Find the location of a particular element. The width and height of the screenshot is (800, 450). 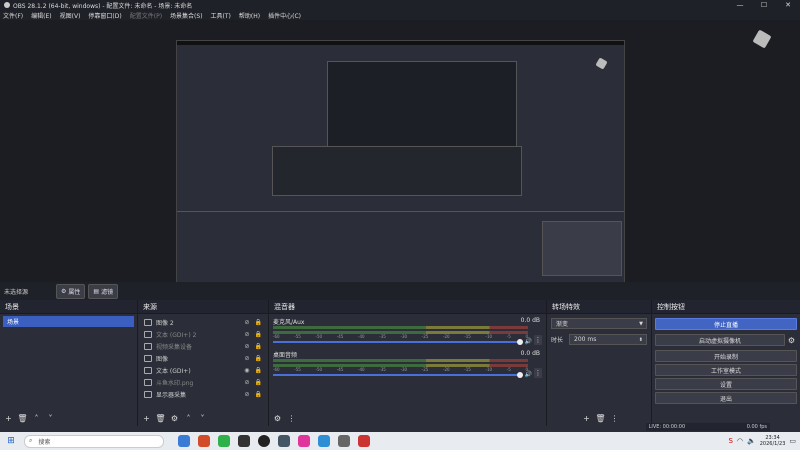

remove-transition-icon: 🗑 is located at coordinates (600, 418).